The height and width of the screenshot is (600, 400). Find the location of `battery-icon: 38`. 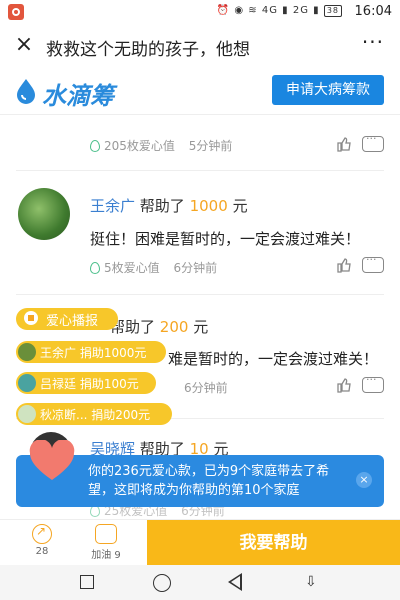

battery-icon: 38 is located at coordinates (332, 11).